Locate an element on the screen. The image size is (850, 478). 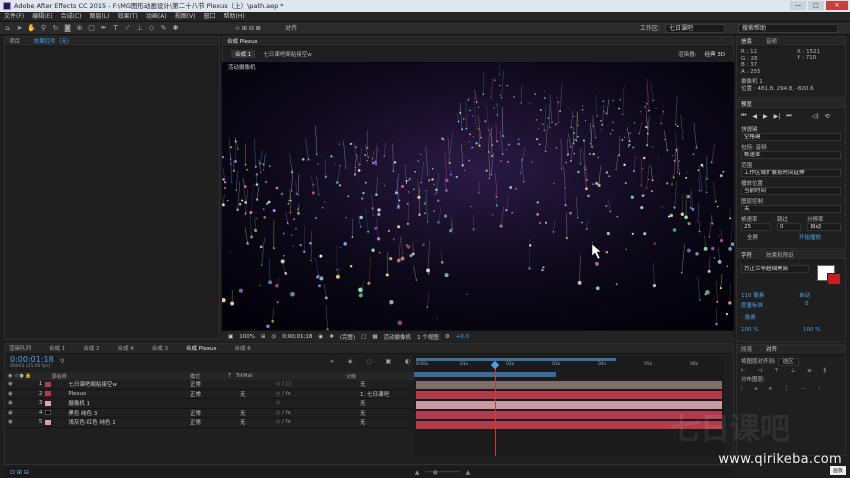
zoom-dropdown: 100% is located at coordinates (247, 337).